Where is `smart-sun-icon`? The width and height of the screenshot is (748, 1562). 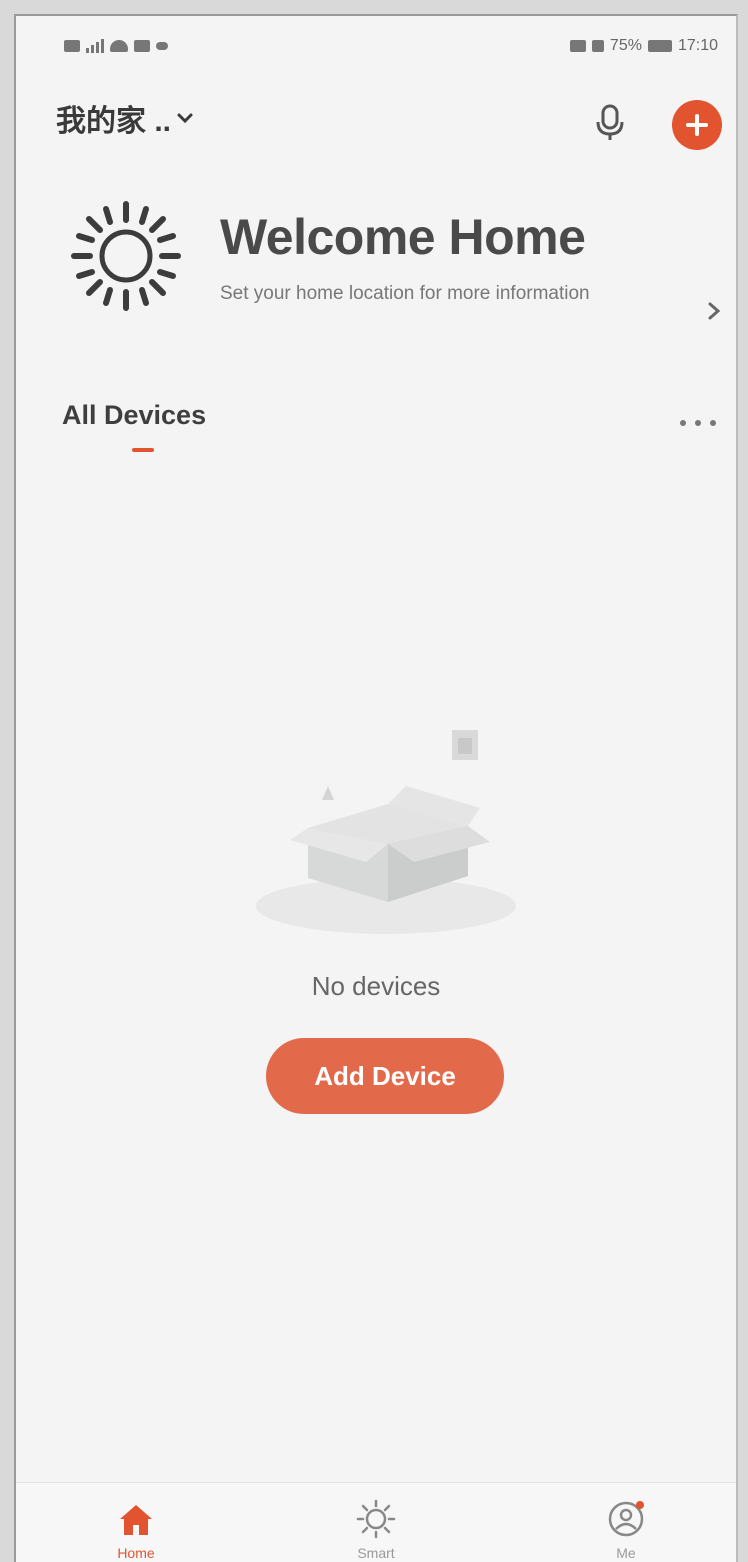 smart-sun-icon is located at coordinates (376, 1519).